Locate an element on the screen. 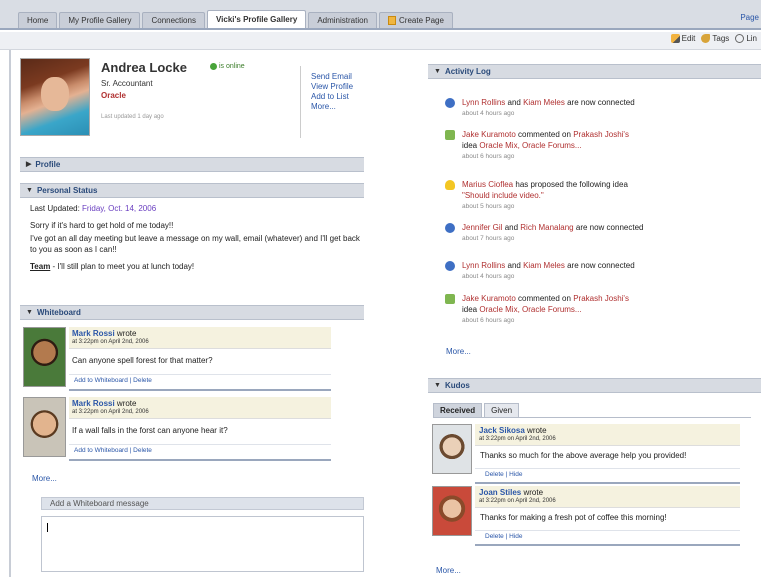 This screenshot has width=761, height=577. last-updated-label: Last Updated: is located at coordinates (55, 208).